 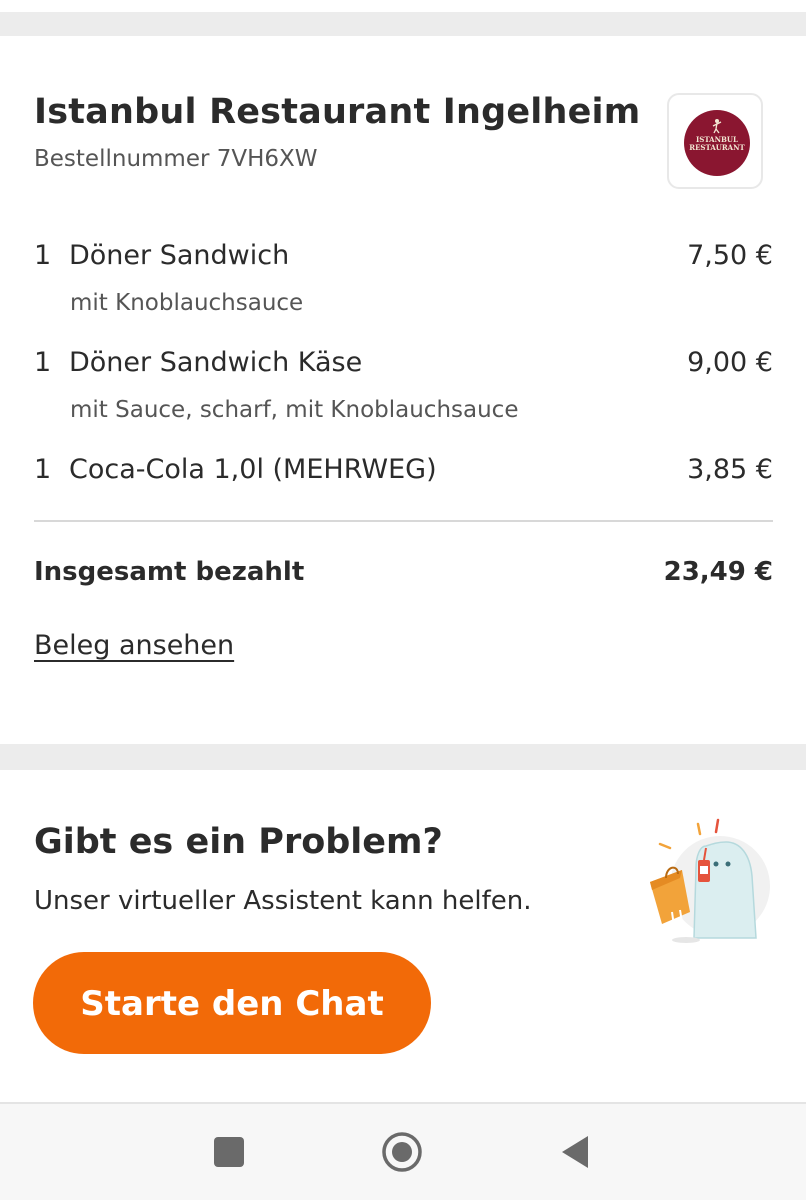 I want to click on restaurant-logo: ISTANBUL RESTAURANT, so click(x=715, y=141).